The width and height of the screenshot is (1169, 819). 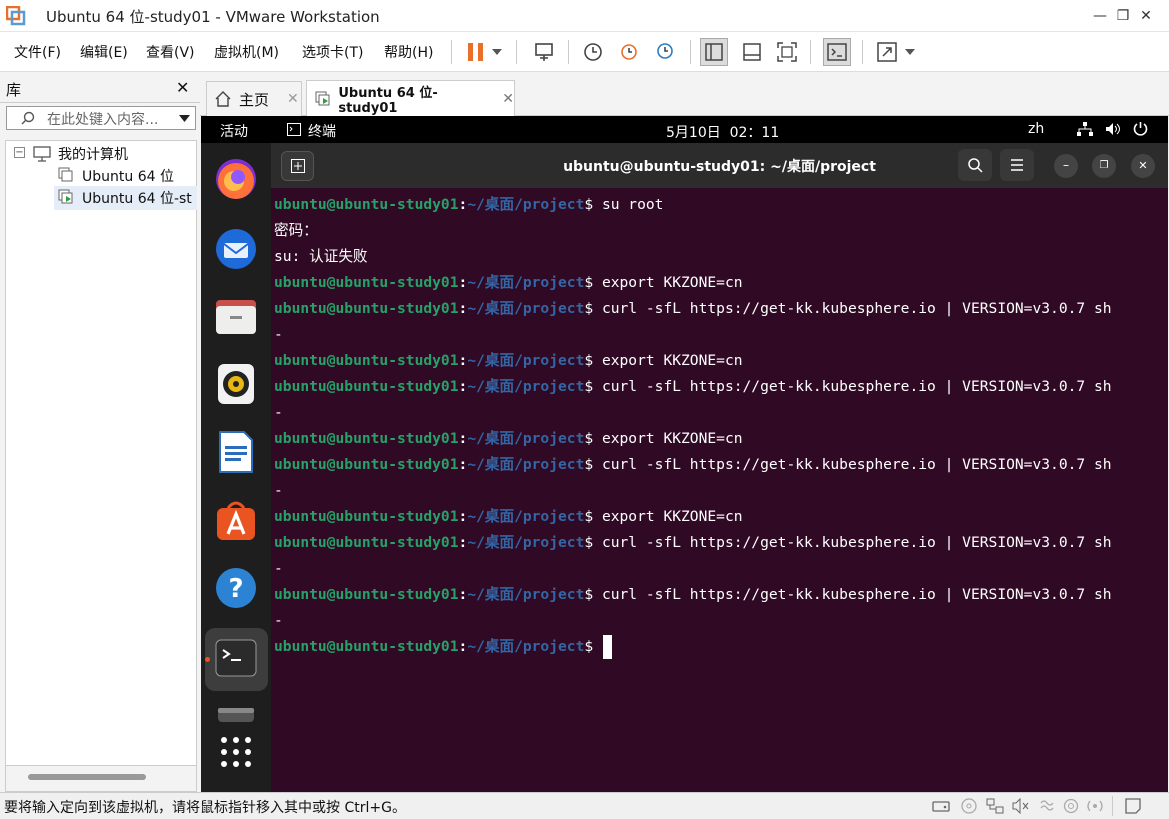 I want to click on stretch-guest-icon, so click(x=887, y=52).